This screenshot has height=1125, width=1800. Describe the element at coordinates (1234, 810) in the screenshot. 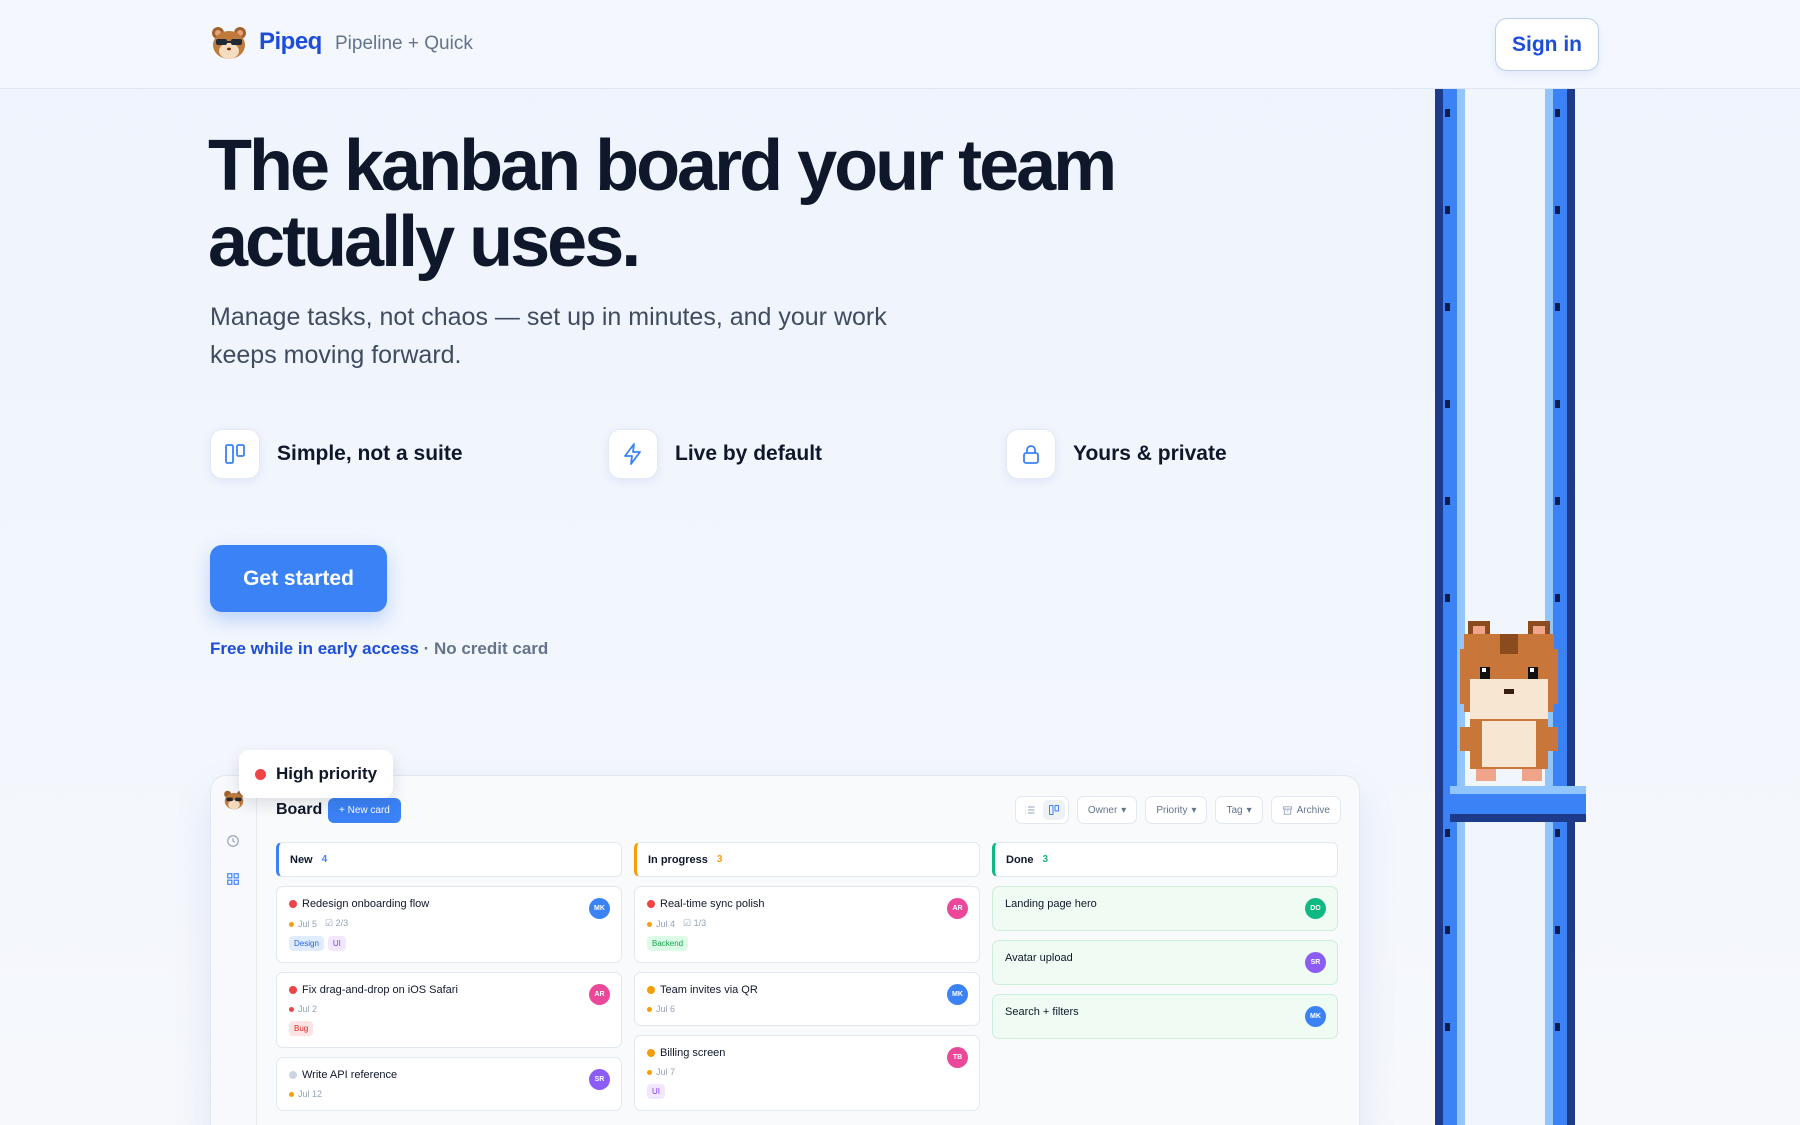

I see `tag-filter-label: Tag` at that location.